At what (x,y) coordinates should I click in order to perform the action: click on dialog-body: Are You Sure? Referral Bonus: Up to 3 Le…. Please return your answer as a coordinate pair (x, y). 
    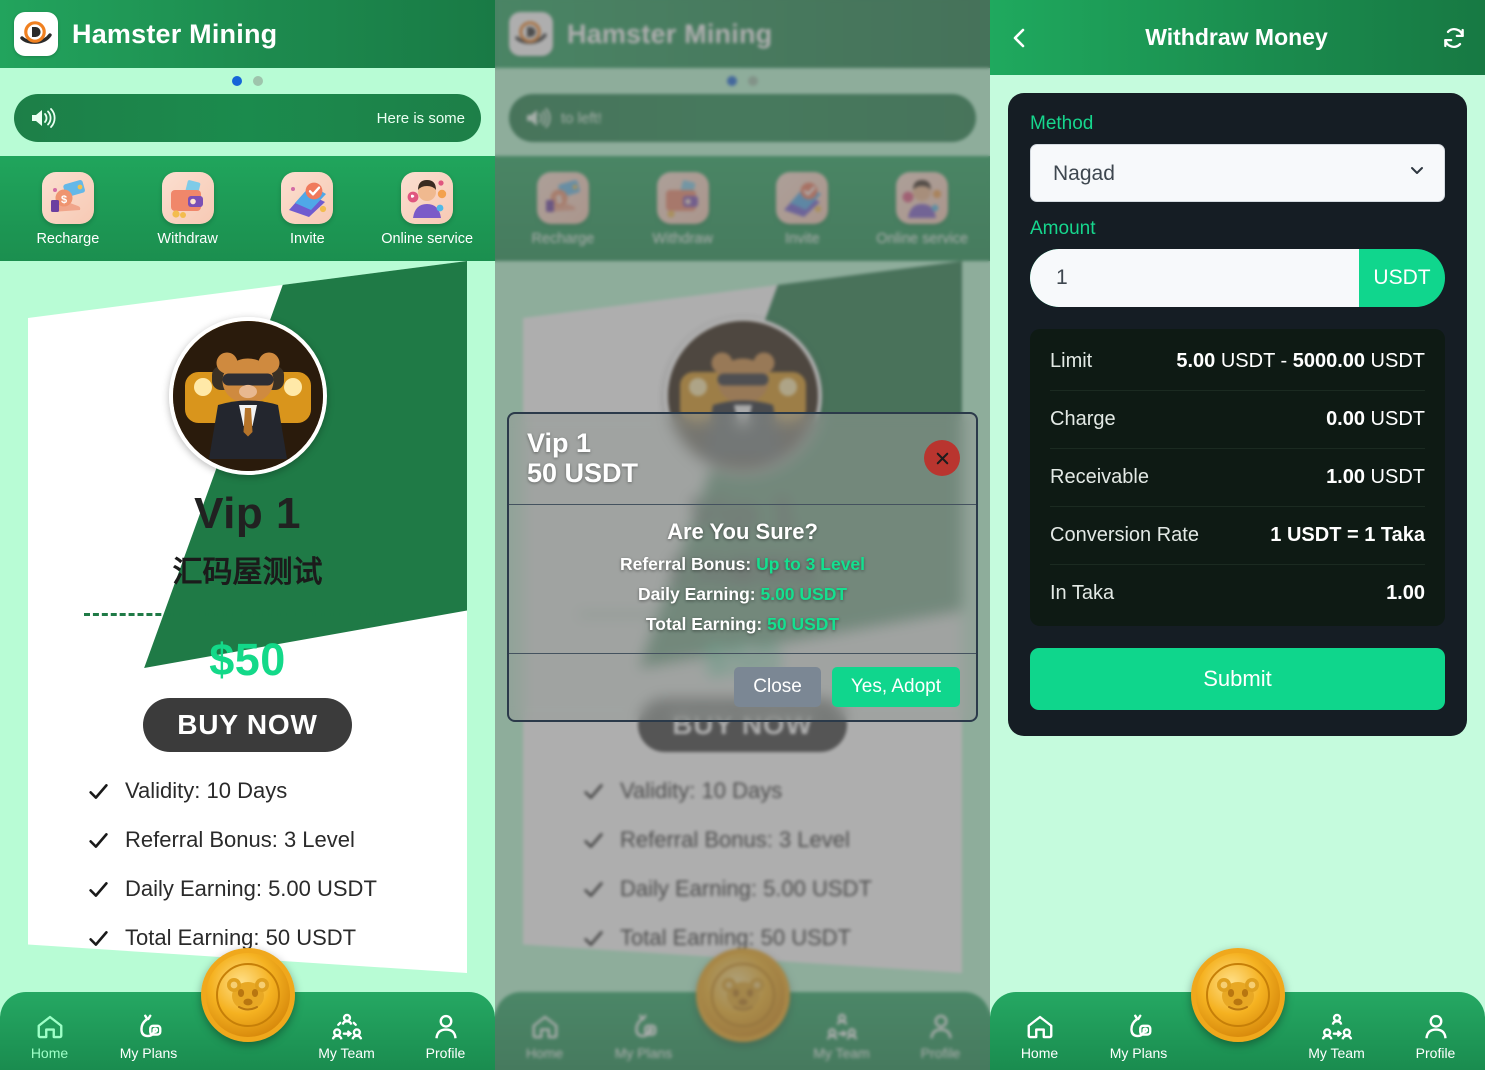
    Looking at the image, I should click on (742, 580).